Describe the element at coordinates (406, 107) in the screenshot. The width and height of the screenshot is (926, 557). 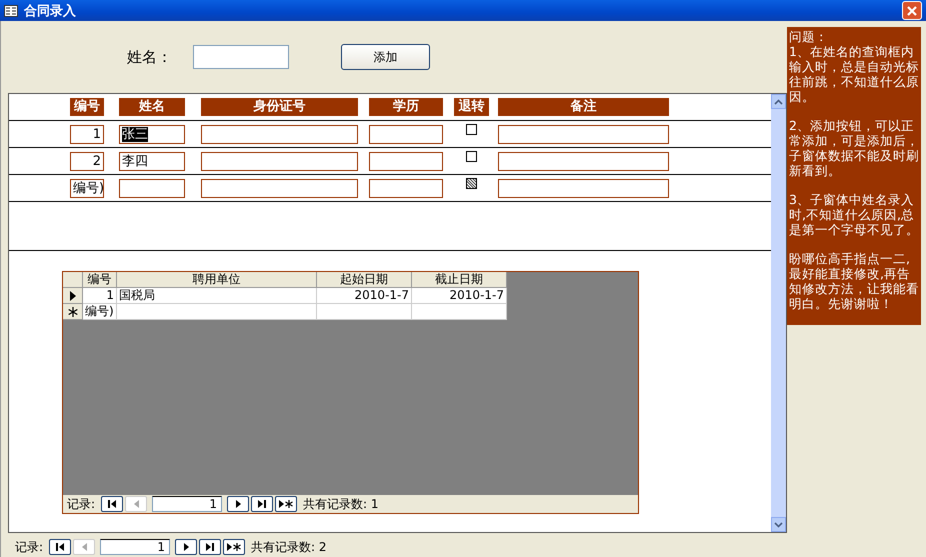
I see `column-header: 学历` at that location.